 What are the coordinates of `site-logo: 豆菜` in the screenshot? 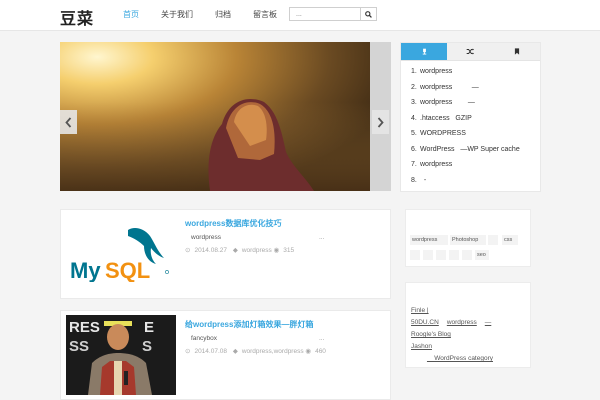 It's located at (77, 17).